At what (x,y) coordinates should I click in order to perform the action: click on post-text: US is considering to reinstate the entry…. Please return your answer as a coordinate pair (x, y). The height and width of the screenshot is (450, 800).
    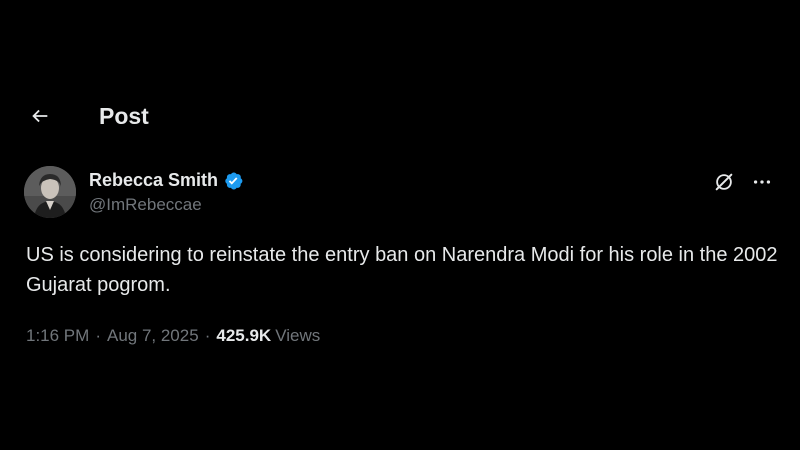
    Looking at the image, I should click on (402, 270).